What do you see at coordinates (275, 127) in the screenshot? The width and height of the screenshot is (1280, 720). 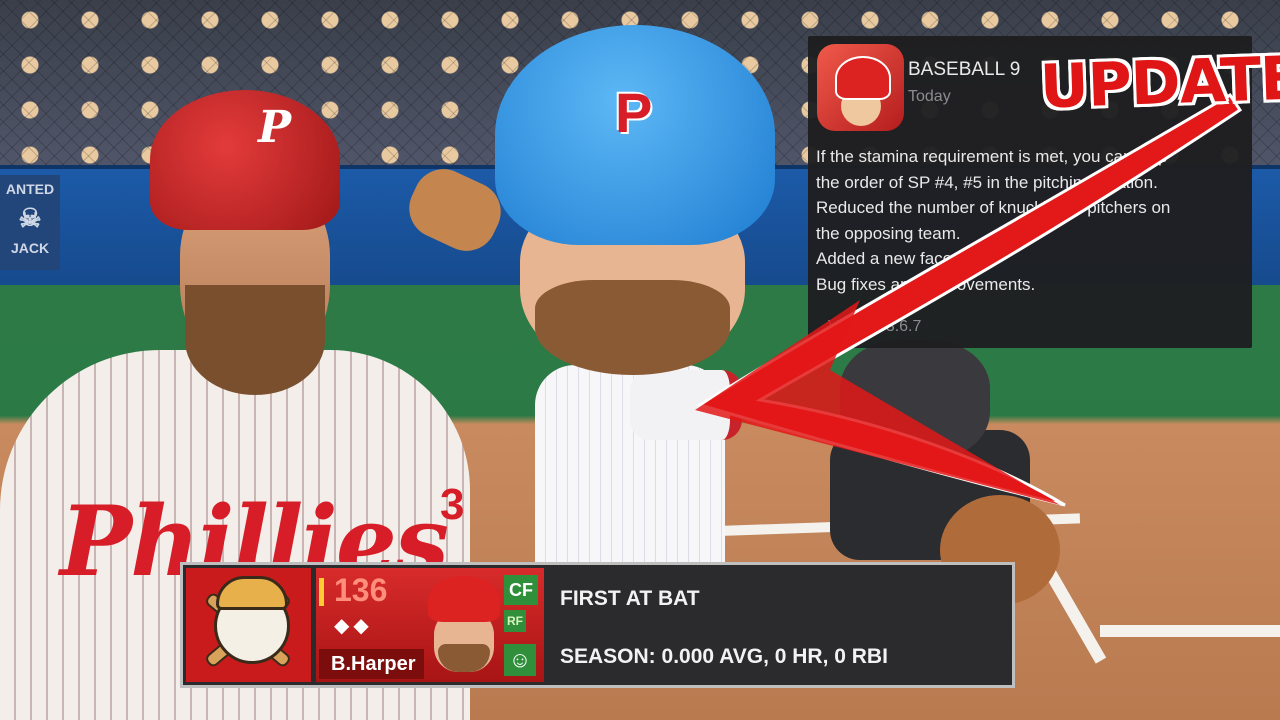 I see `real-helmet-logo: P` at bounding box center [275, 127].